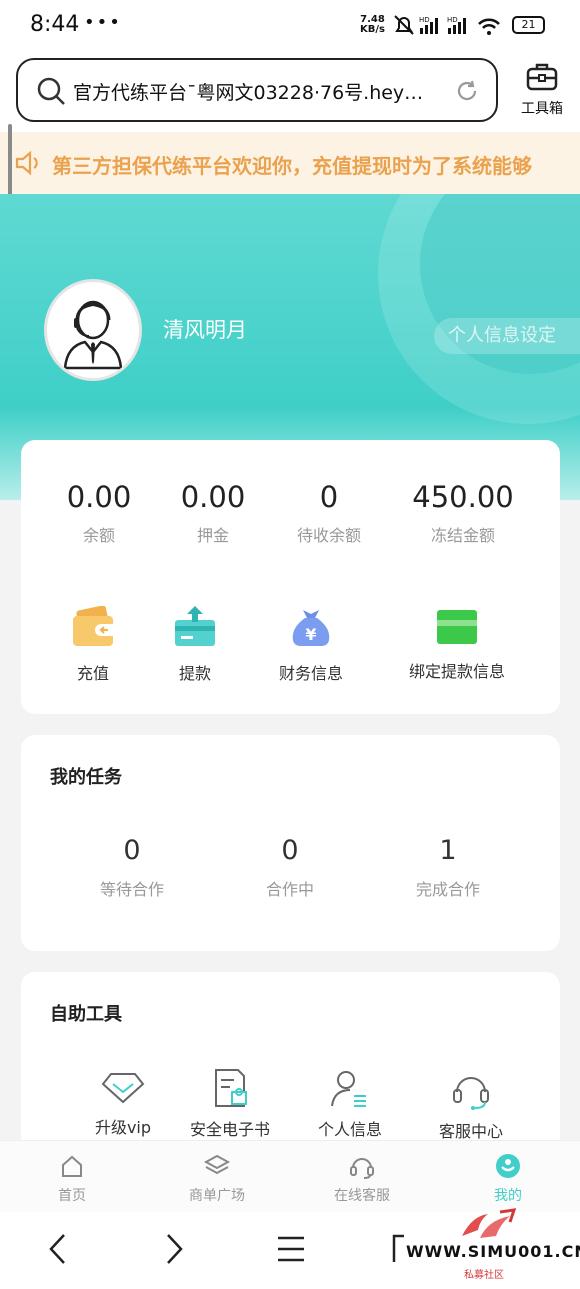 Image resolution: width=580 pixels, height=1289 pixels. Describe the element at coordinates (463, 497) in the screenshot. I see `frozen-value: 450.00` at that location.